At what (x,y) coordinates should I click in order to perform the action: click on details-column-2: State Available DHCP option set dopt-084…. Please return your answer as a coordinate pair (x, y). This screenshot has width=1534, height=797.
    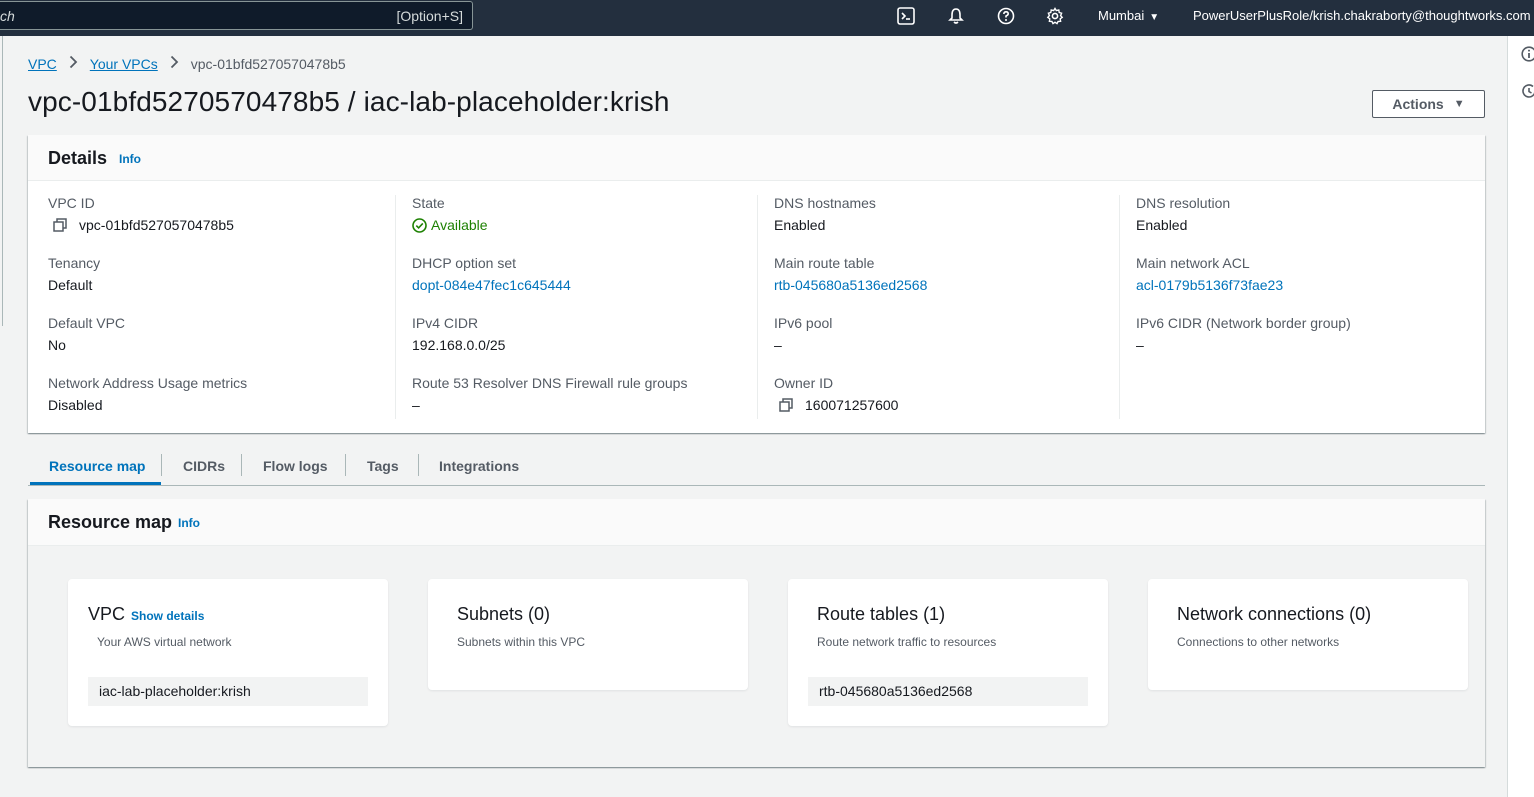
    Looking at the image, I should click on (576, 307).